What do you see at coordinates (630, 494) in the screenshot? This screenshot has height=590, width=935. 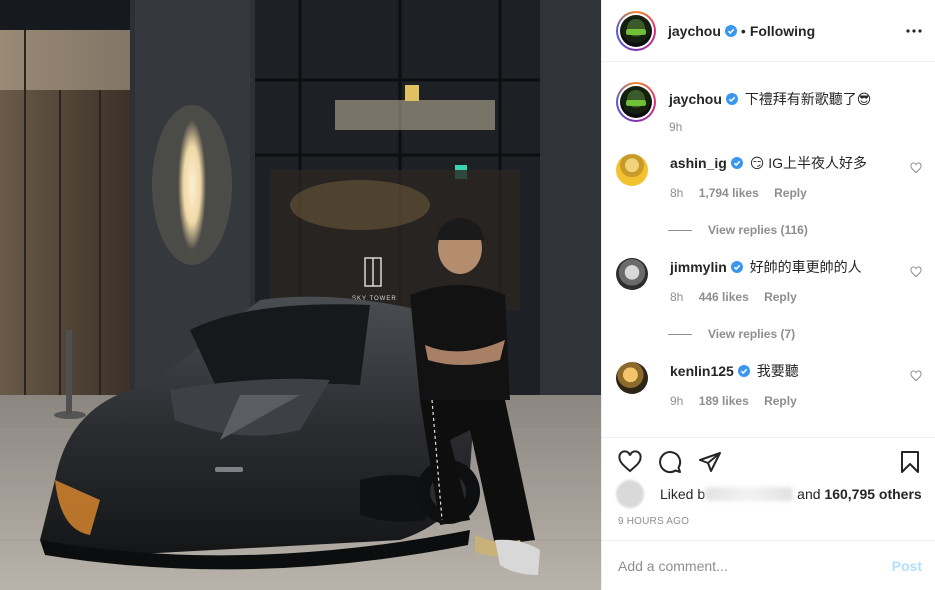 I see `liker-avatar` at bounding box center [630, 494].